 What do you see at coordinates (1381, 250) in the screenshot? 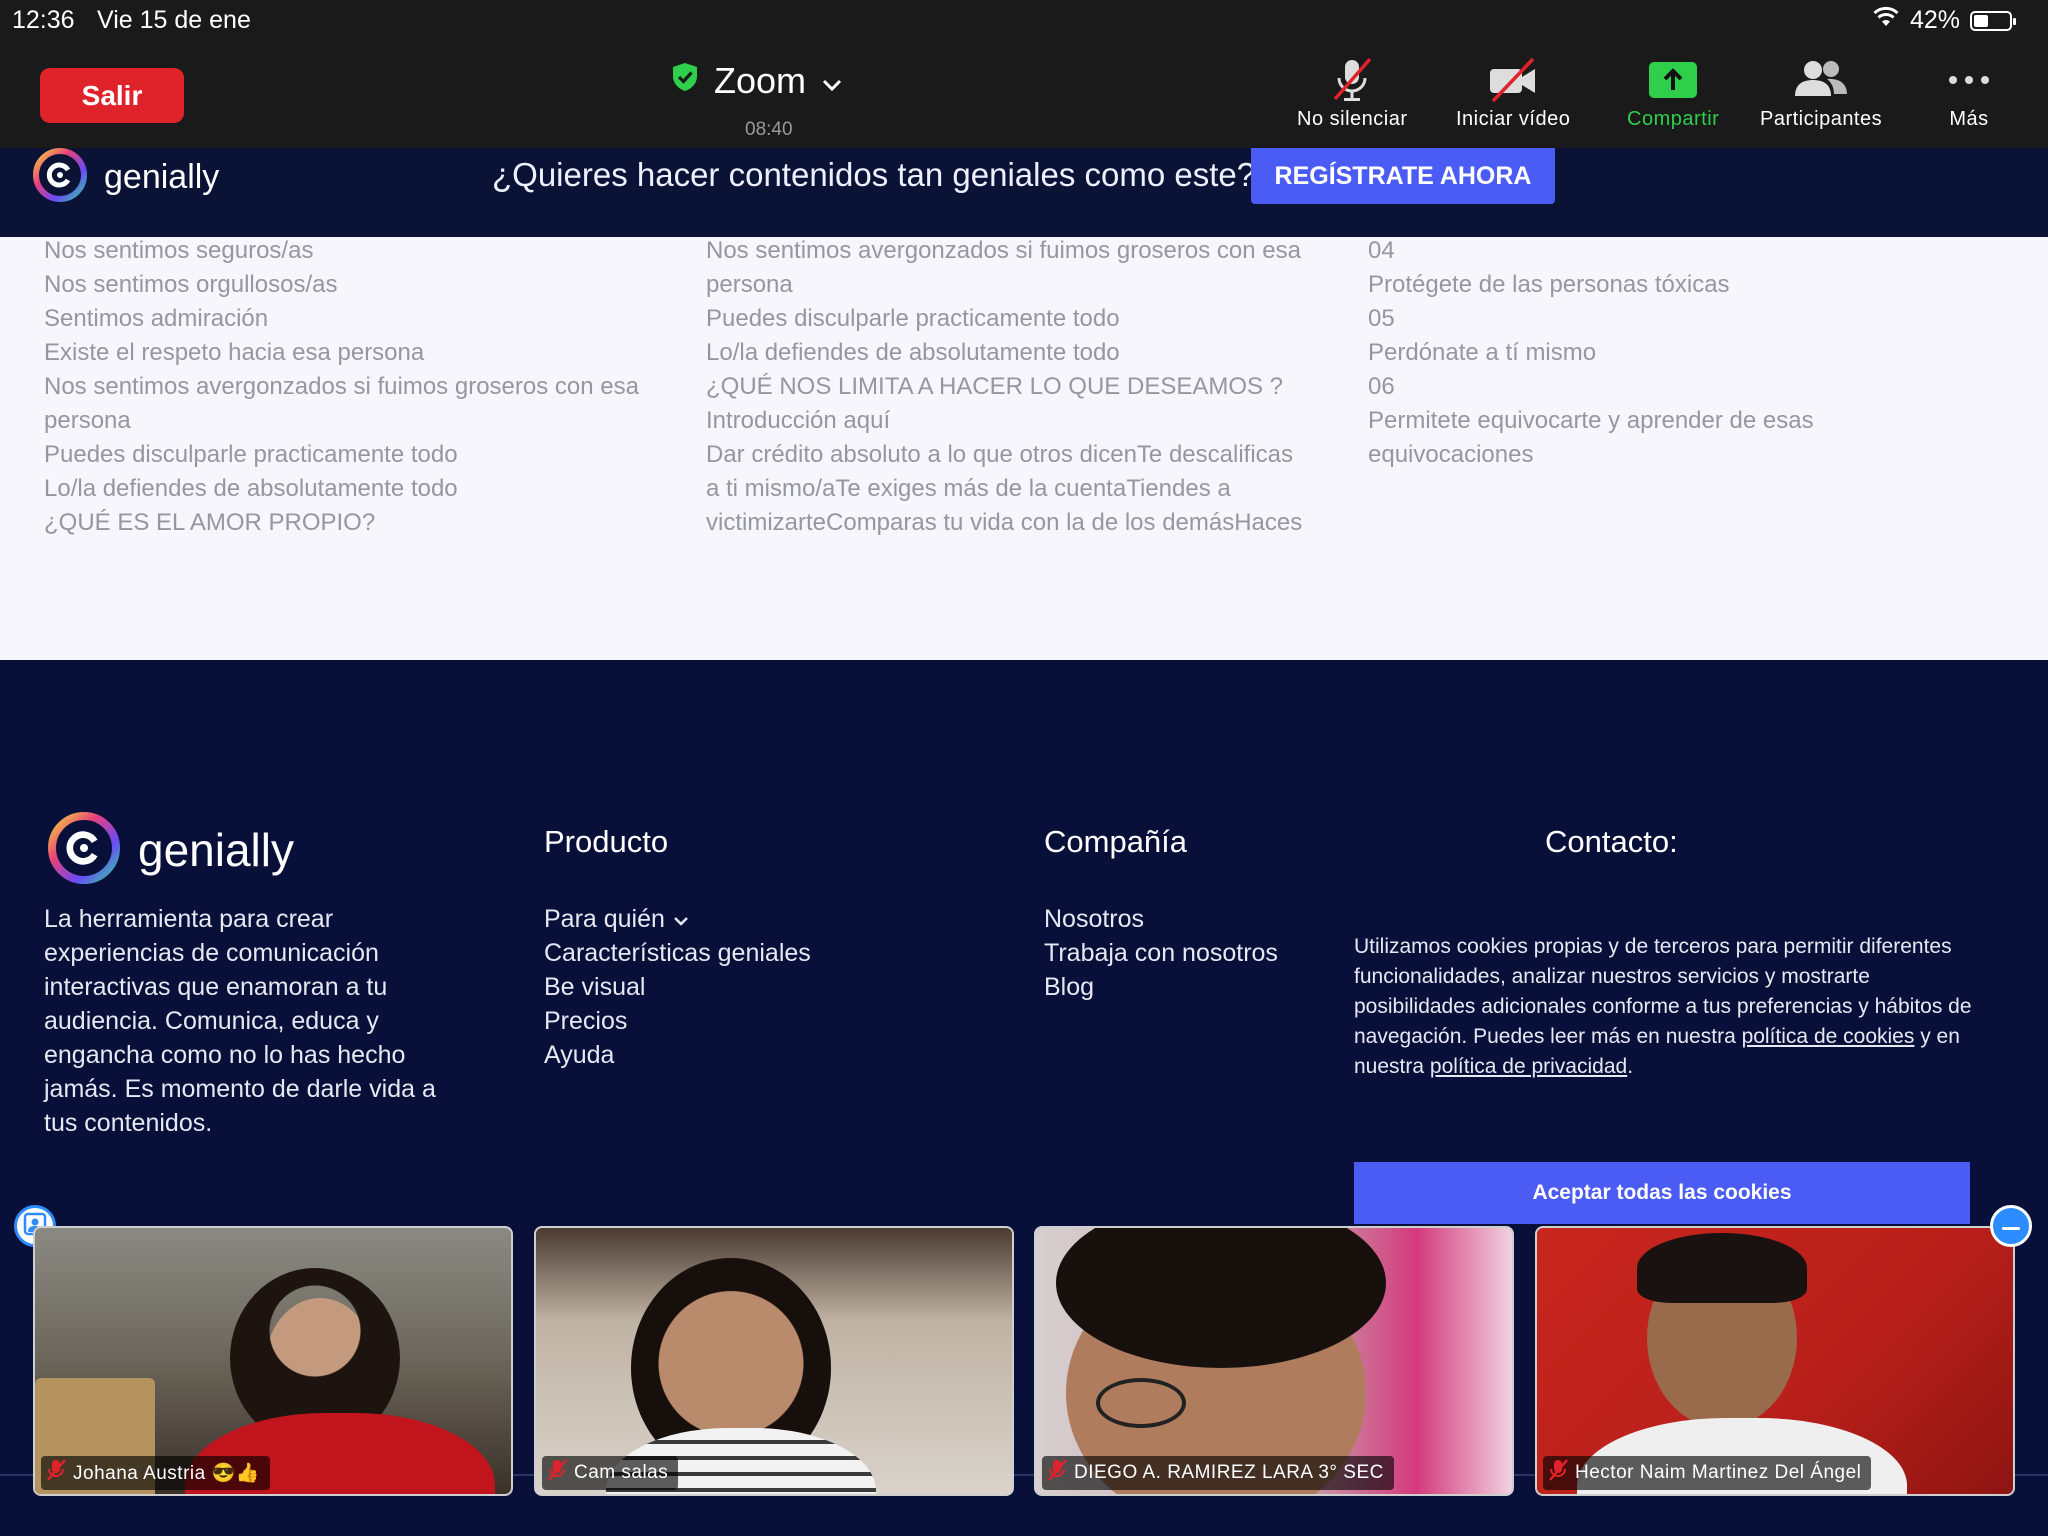
I see `content-line: 04` at bounding box center [1381, 250].